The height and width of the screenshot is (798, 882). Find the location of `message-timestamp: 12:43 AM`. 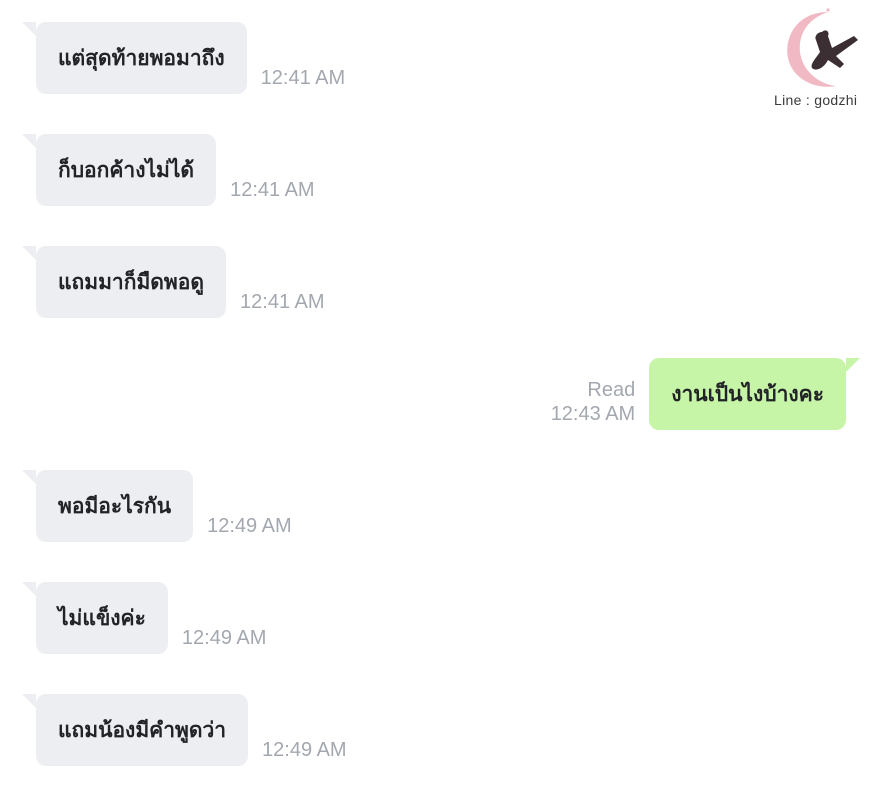

message-timestamp: 12:43 AM is located at coordinates (593, 414).